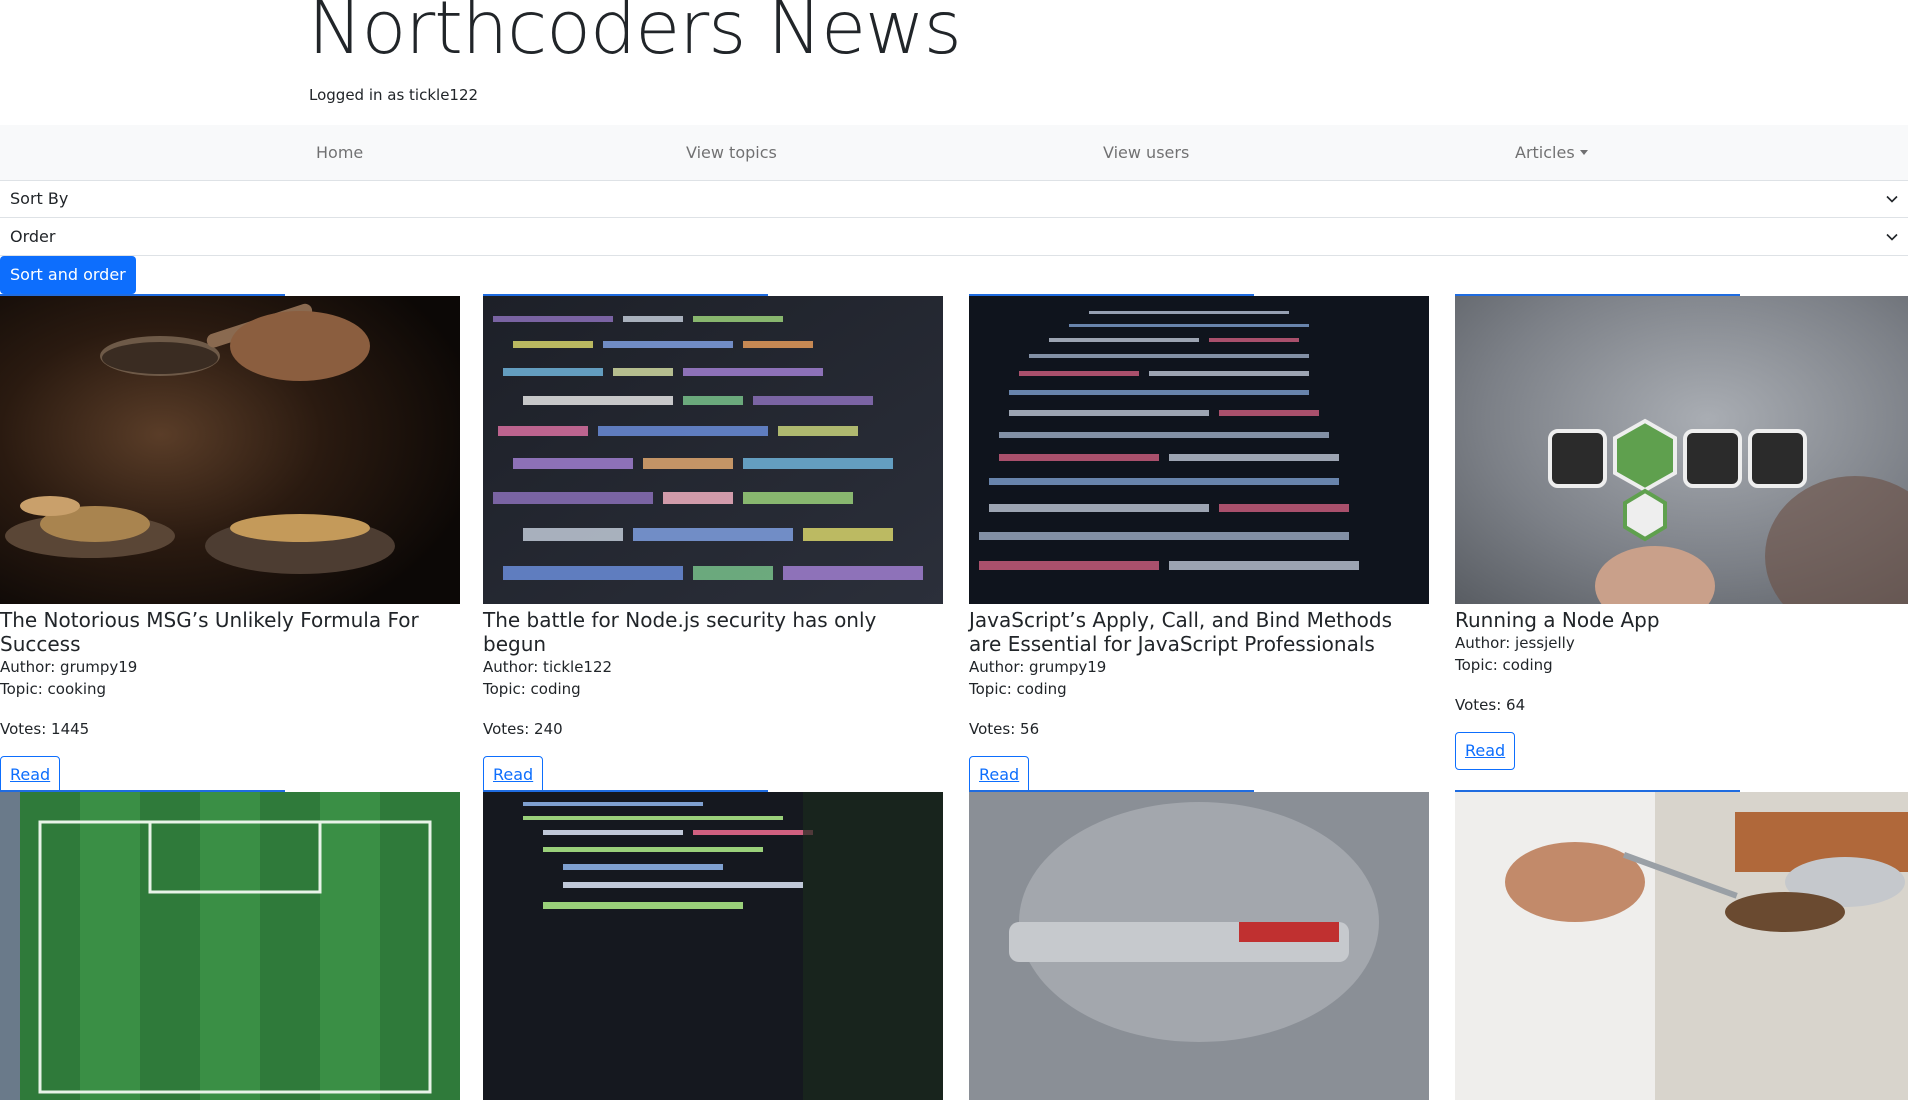  What do you see at coordinates (548, 667) in the screenshot?
I see `article-author: Author: tickle122` at bounding box center [548, 667].